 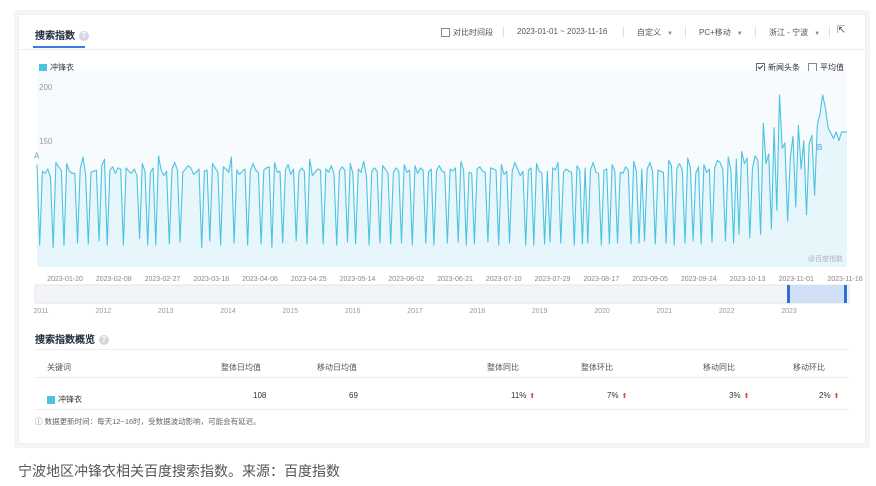 What do you see at coordinates (70, 399) in the screenshot?
I see `row-keyword-text: 冲锋衣` at bounding box center [70, 399].